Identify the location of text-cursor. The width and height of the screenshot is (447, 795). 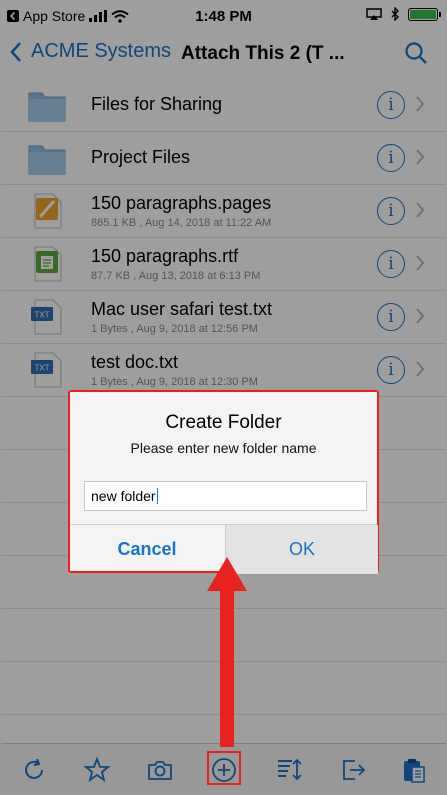
(157, 496).